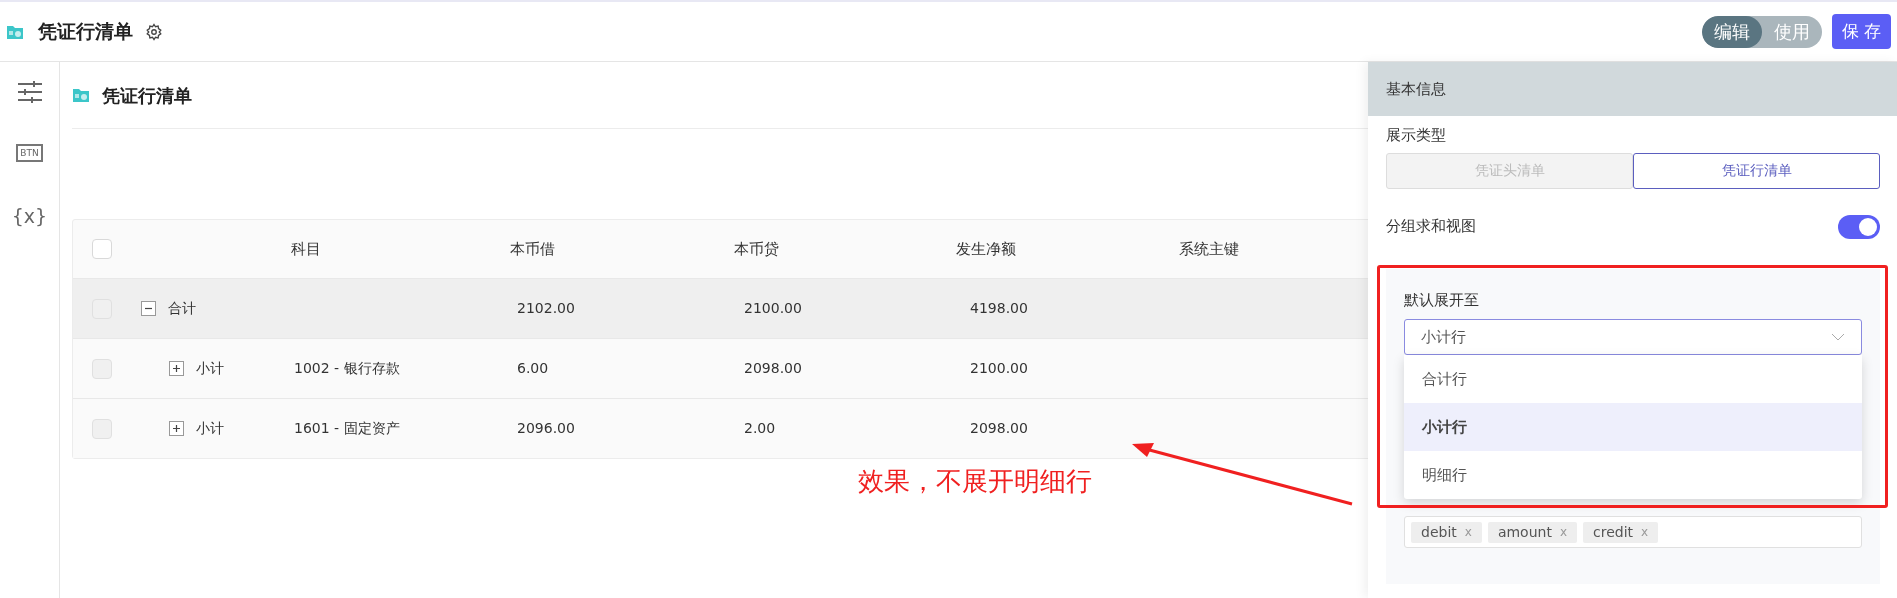 This screenshot has width=1897, height=598. What do you see at coordinates (533, 368) in the screenshot?
I see `table-cell: 6.00` at bounding box center [533, 368].